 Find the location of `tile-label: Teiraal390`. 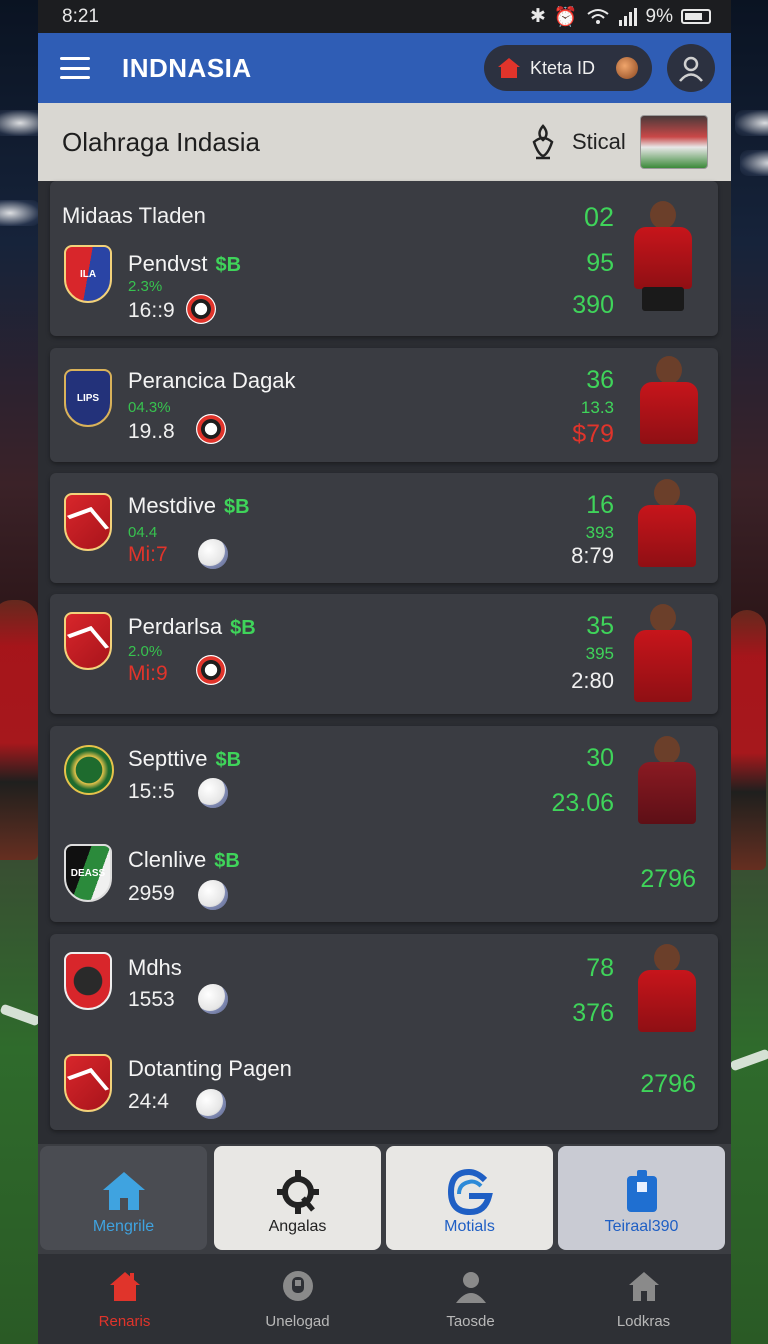

tile-label: Teiraal390 is located at coordinates (641, 1226).